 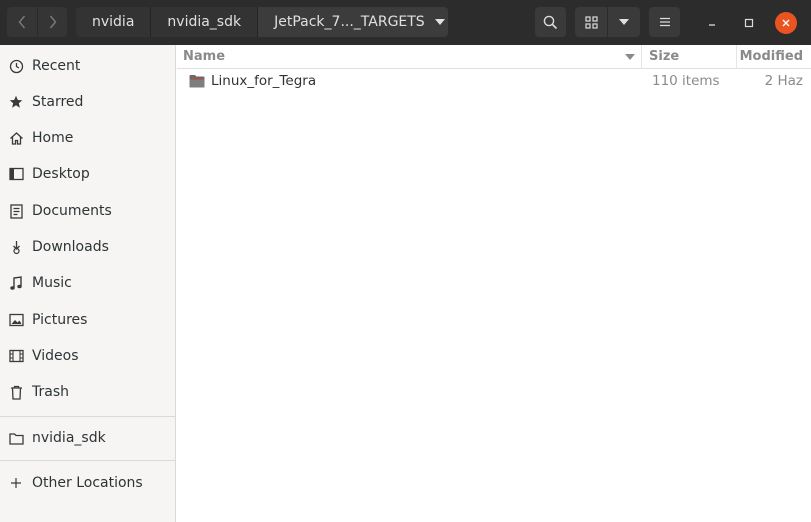 What do you see at coordinates (50, 392) in the screenshot?
I see `sidebar-item-label: Trash` at bounding box center [50, 392].